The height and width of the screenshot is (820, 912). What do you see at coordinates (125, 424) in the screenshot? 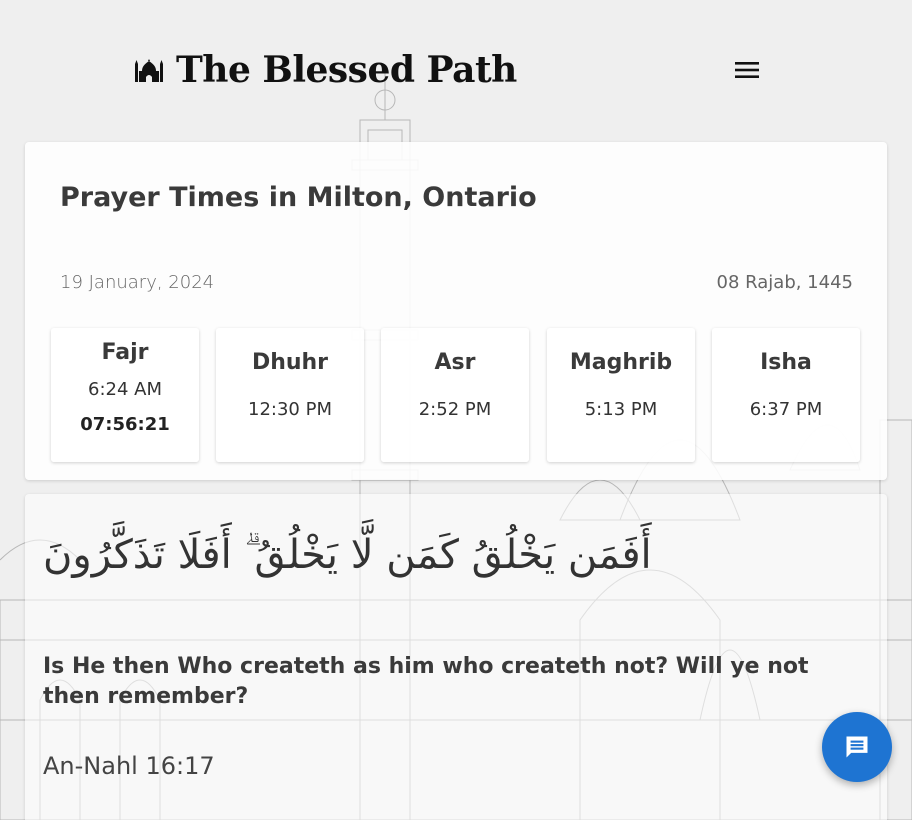
I see `prayer-countdown: 07:56:21` at bounding box center [125, 424].